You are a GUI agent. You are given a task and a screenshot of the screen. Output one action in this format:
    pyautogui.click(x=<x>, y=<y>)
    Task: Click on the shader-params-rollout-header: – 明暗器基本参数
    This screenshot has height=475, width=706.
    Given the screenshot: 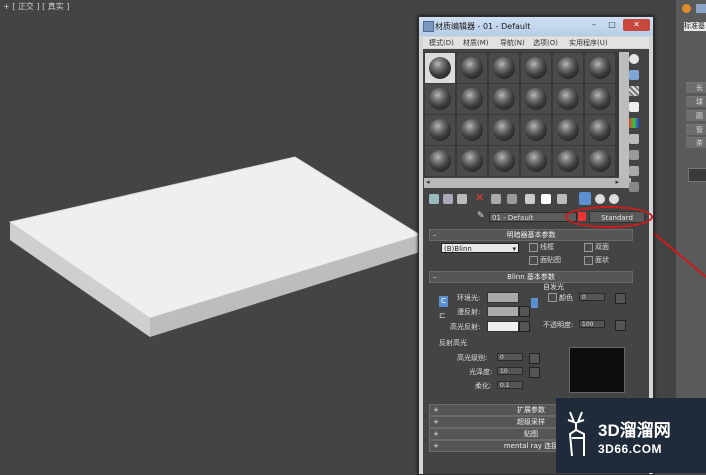 What is the action you would take?
    pyautogui.click(x=531, y=235)
    